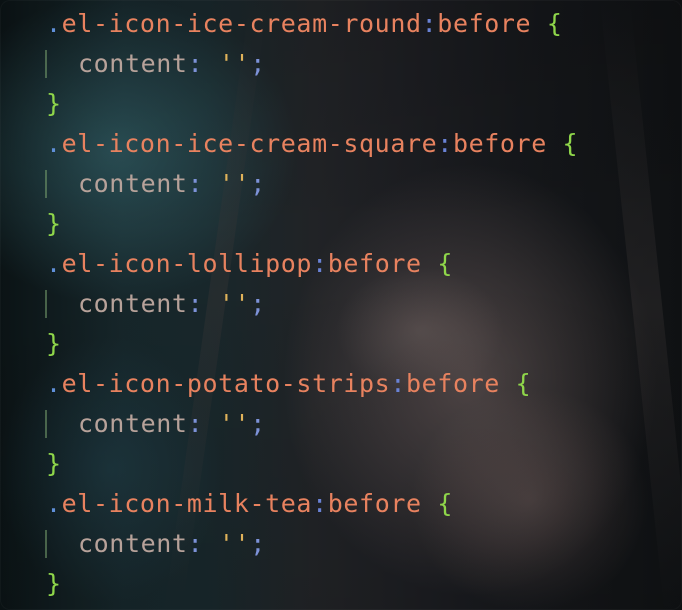 This screenshot has height=610, width=682. Describe the element at coordinates (241, 23) in the screenshot. I see `class-selector: el-icon-ice-cream-round` at that location.